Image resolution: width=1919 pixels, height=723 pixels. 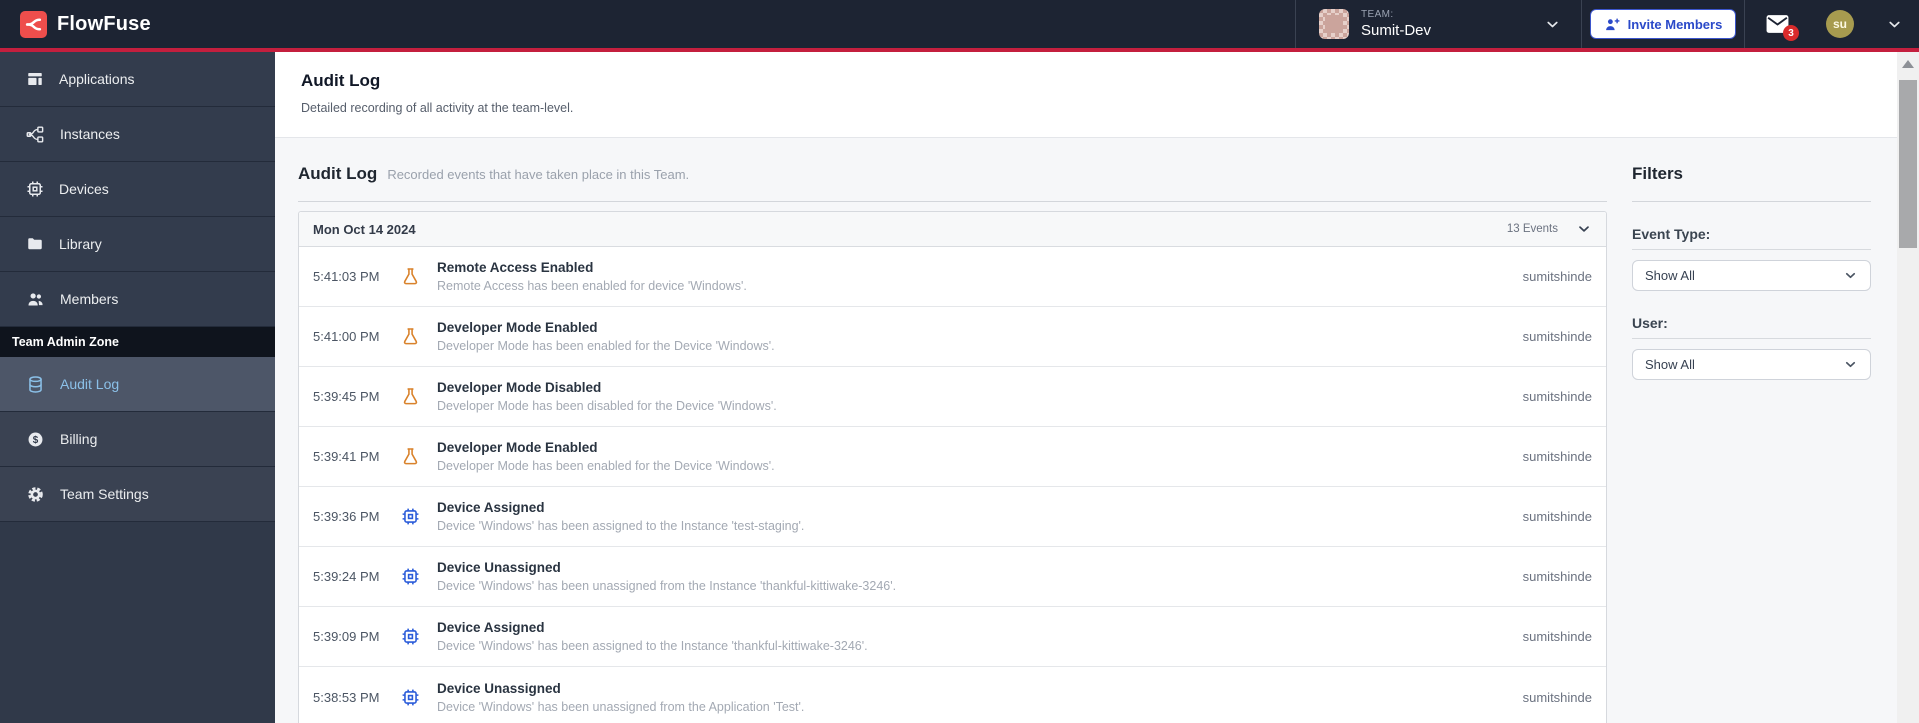 What do you see at coordinates (90, 384) in the screenshot?
I see `sidebar-item-label: Audit Log` at bounding box center [90, 384].